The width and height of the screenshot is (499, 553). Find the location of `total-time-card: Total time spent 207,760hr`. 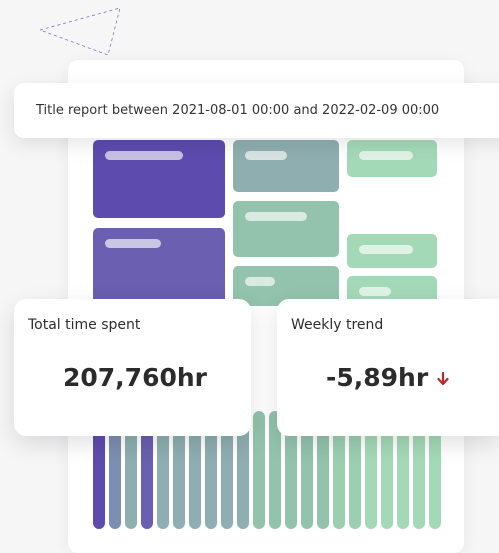

total-time-card: Total time spent 207,760hr is located at coordinates (132, 367).